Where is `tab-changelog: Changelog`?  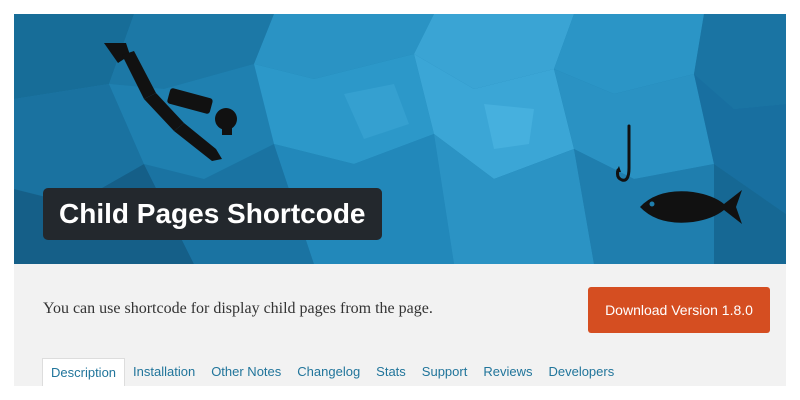 tab-changelog: Changelog is located at coordinates (328, 372).